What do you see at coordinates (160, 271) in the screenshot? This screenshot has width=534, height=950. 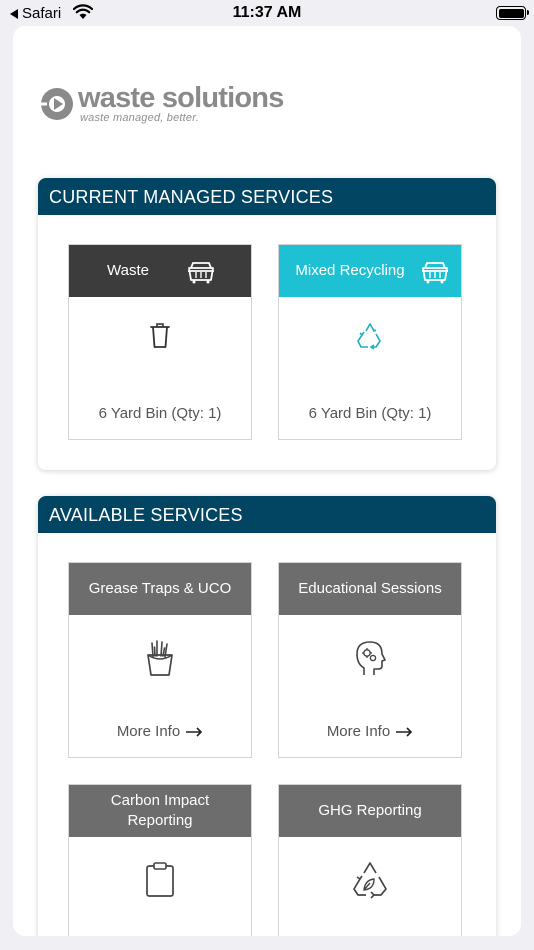 I see `card-header: Waste` at bounding box center [160, 271].